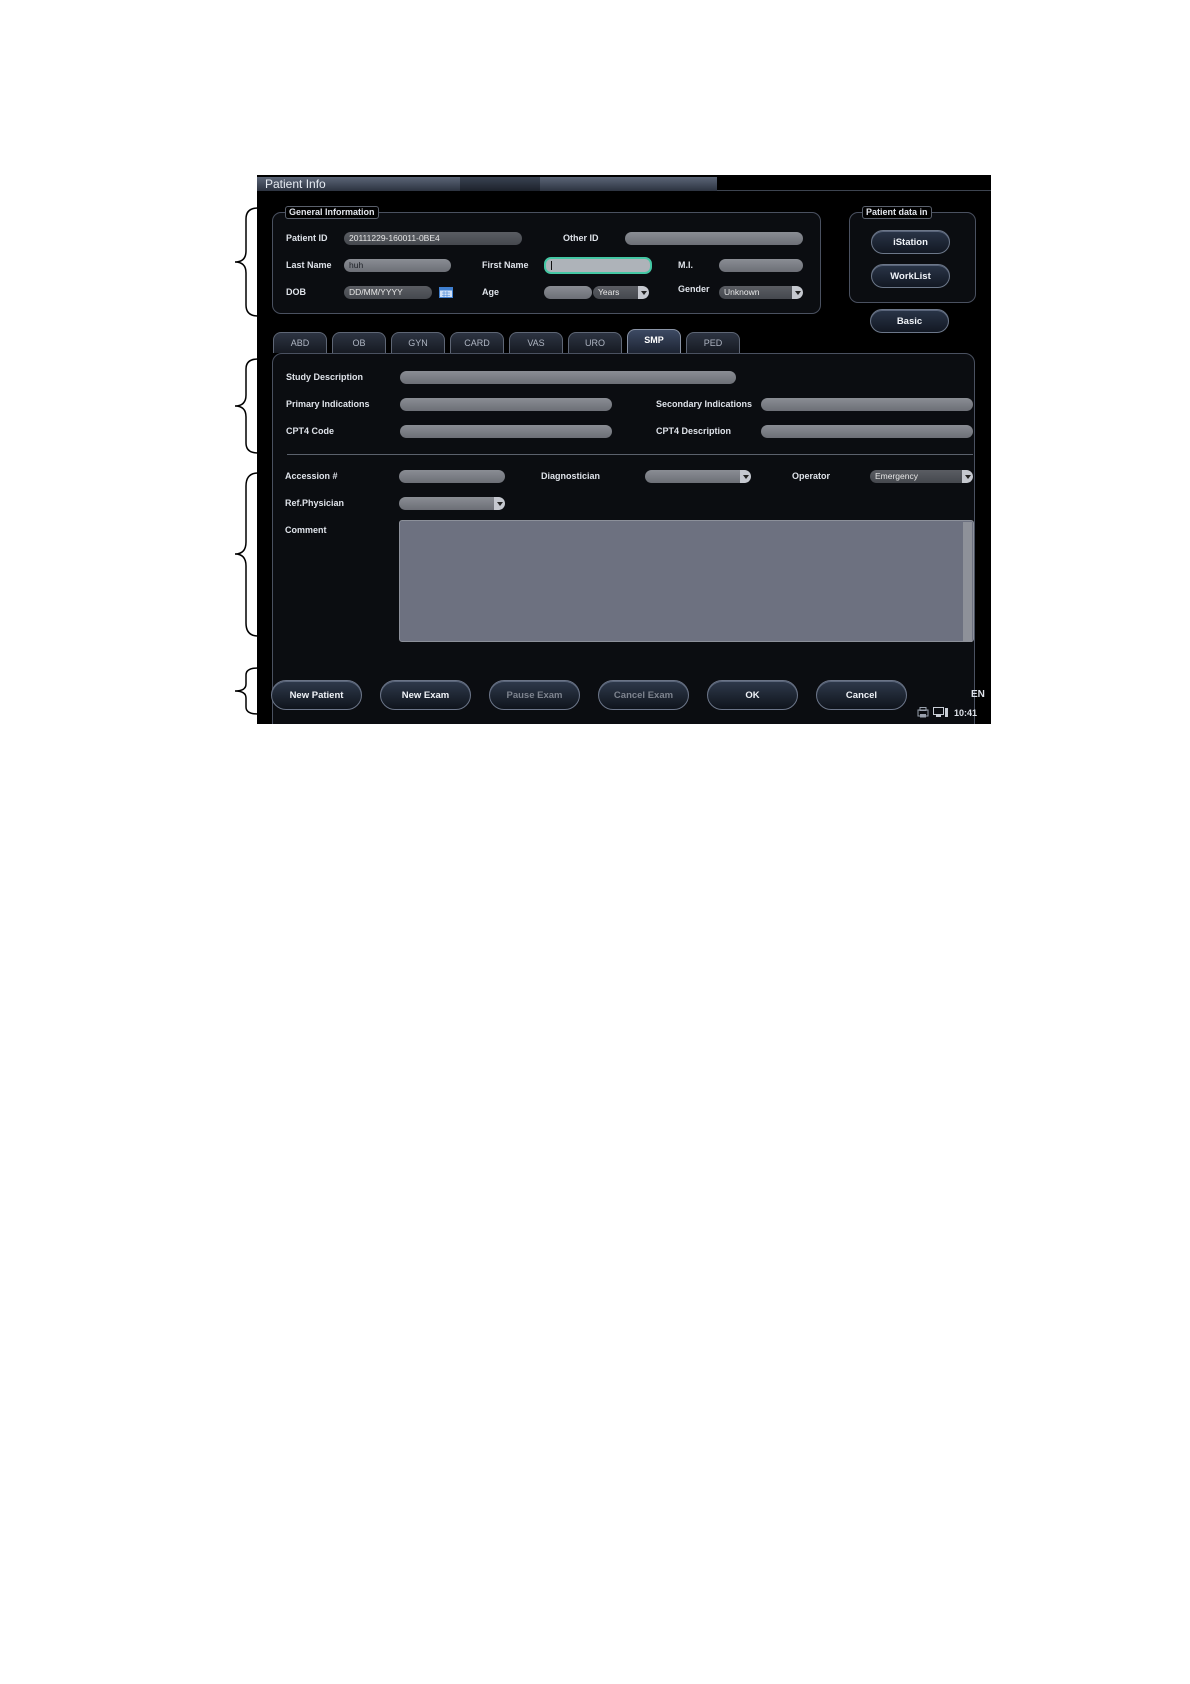 This screenshot has width=1190, height=1684. Describe the element at coordinates (296, 292) in the screenshot. I see `dob-label: DOB` at that location.